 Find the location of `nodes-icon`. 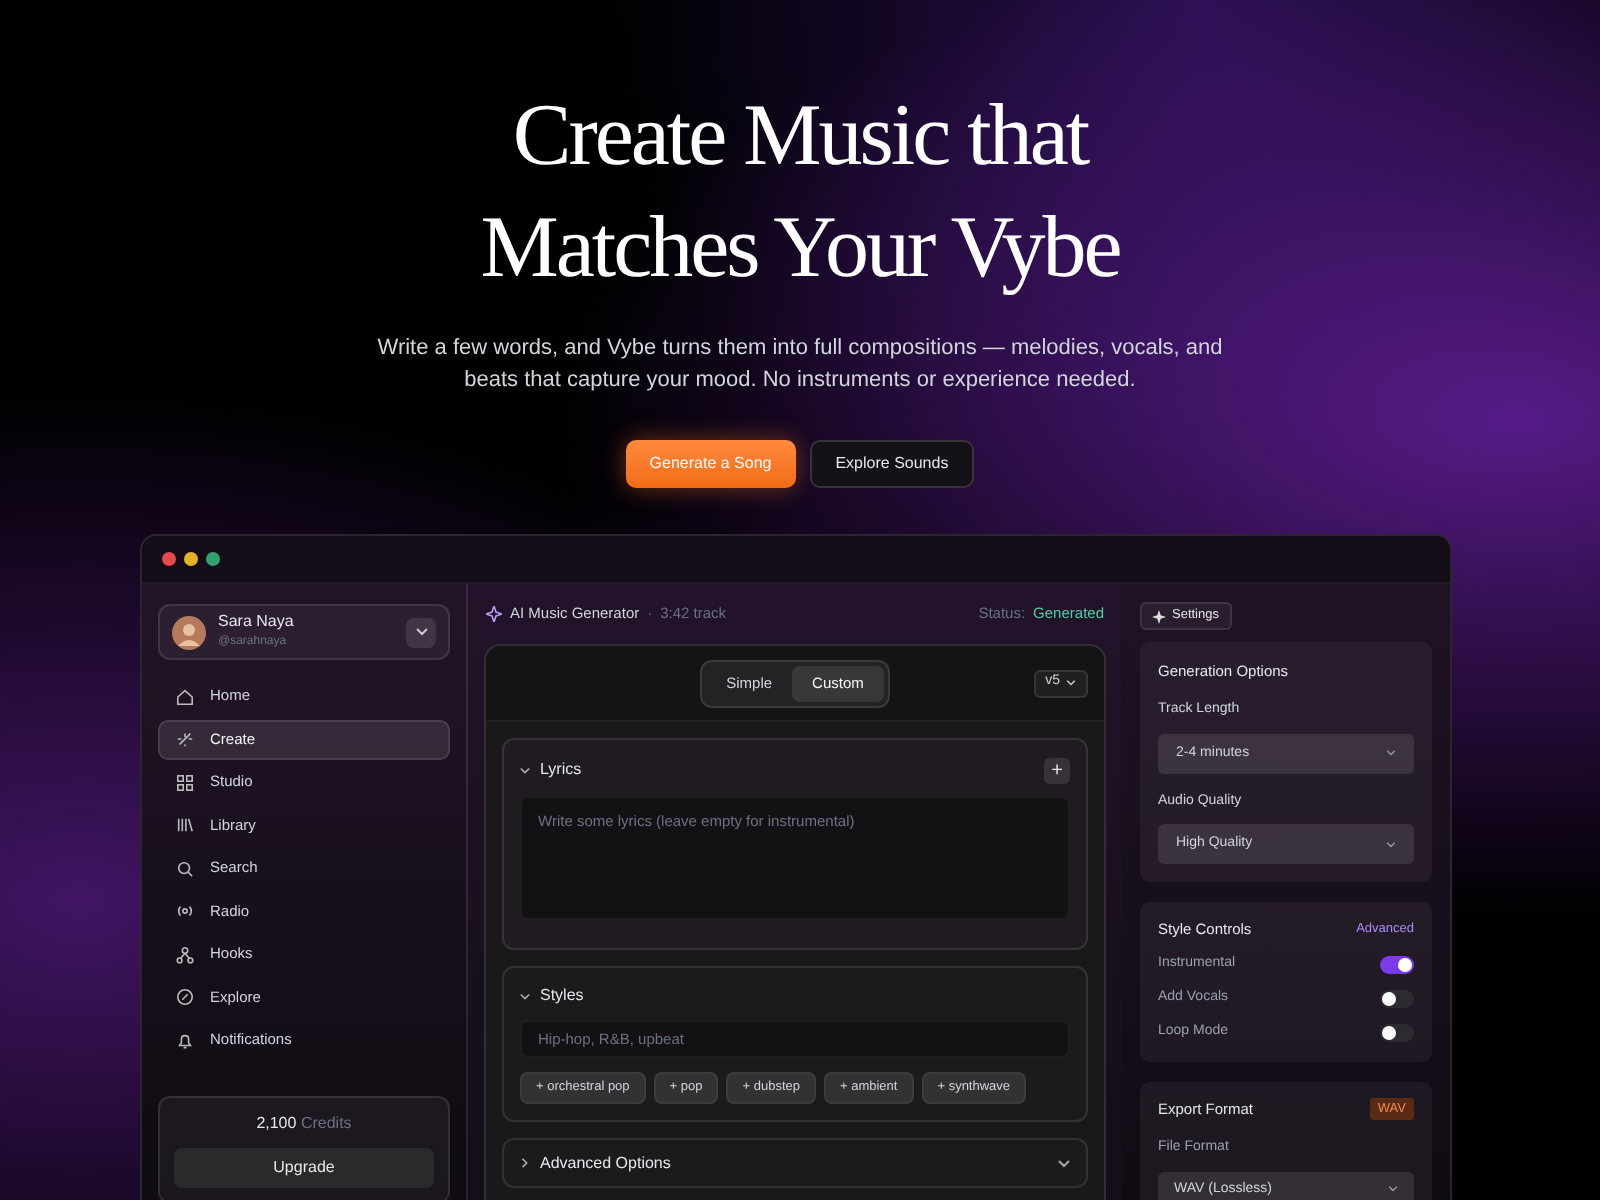

nodes-icon is located at coordinates (185, 954).